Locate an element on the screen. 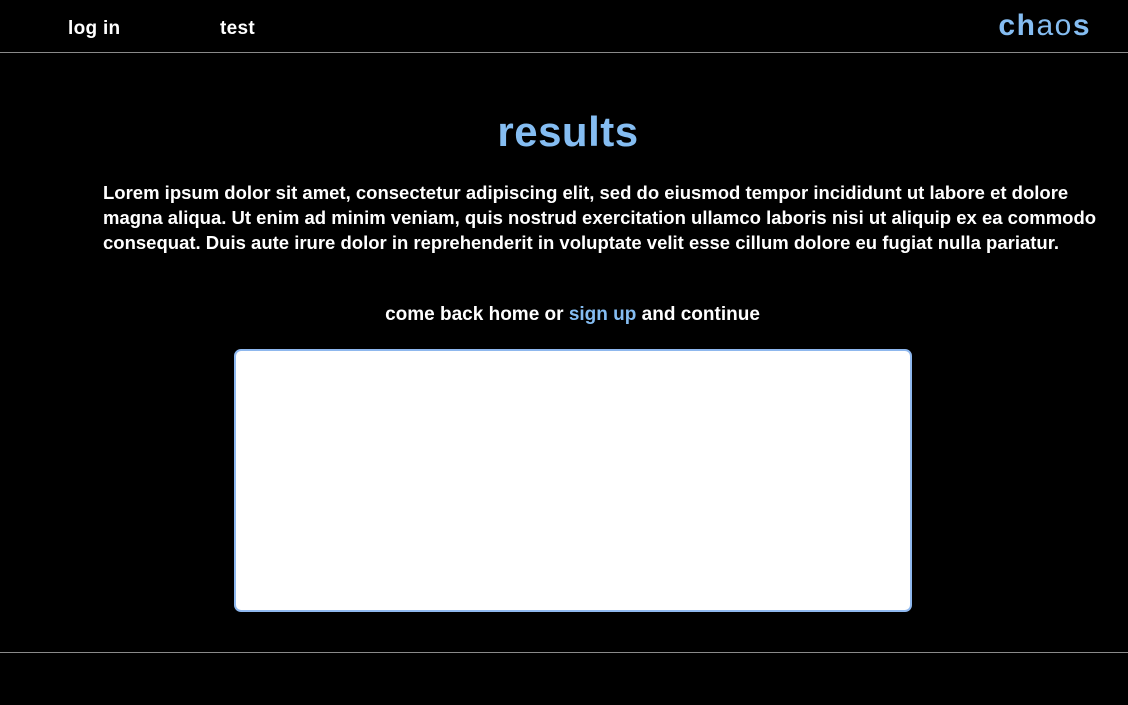 The height and width of the screenshot is (705, 1128). cta-suffix: and continue is located at coordinates (698, 314).